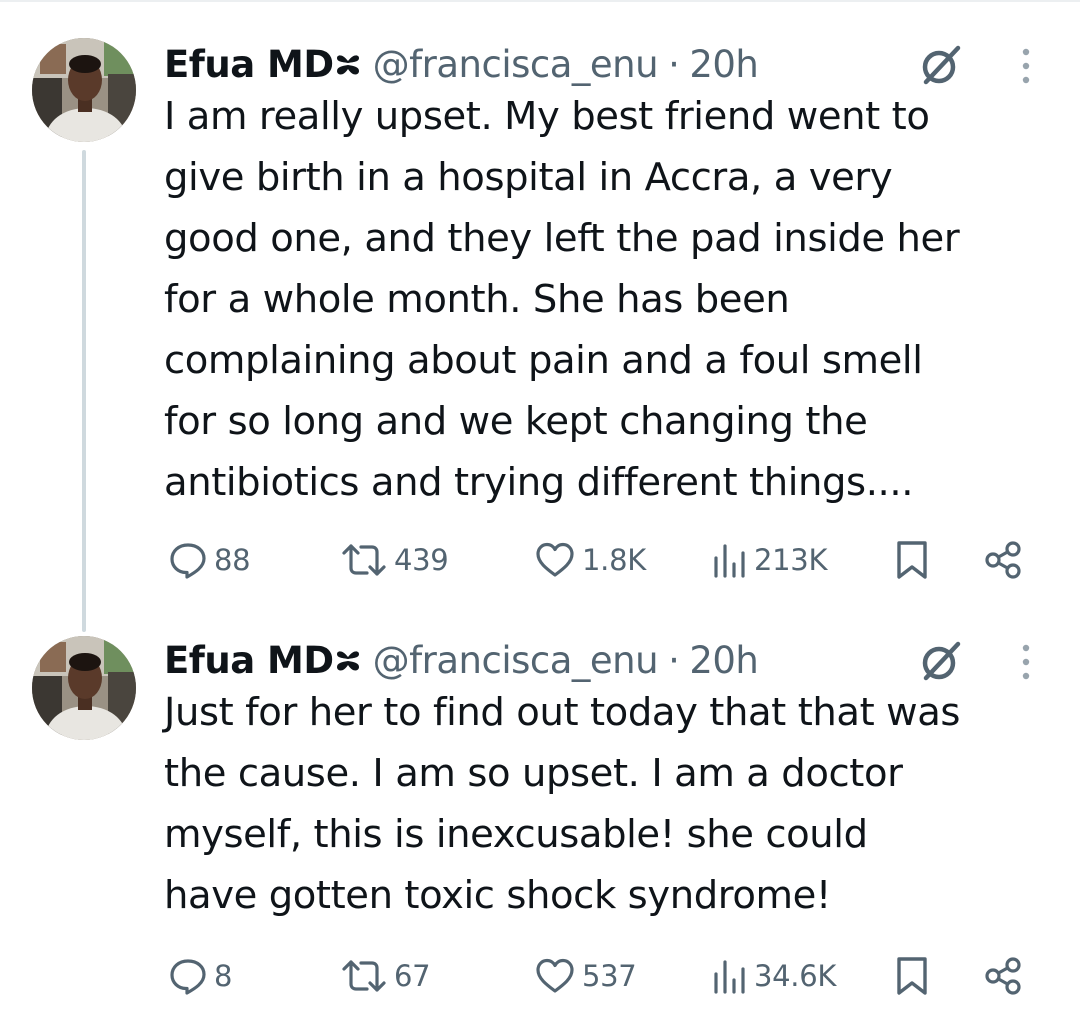 This screenshot has height=1020, width=1080. I want to click on views-button: 34.6K, so click(774, 976).